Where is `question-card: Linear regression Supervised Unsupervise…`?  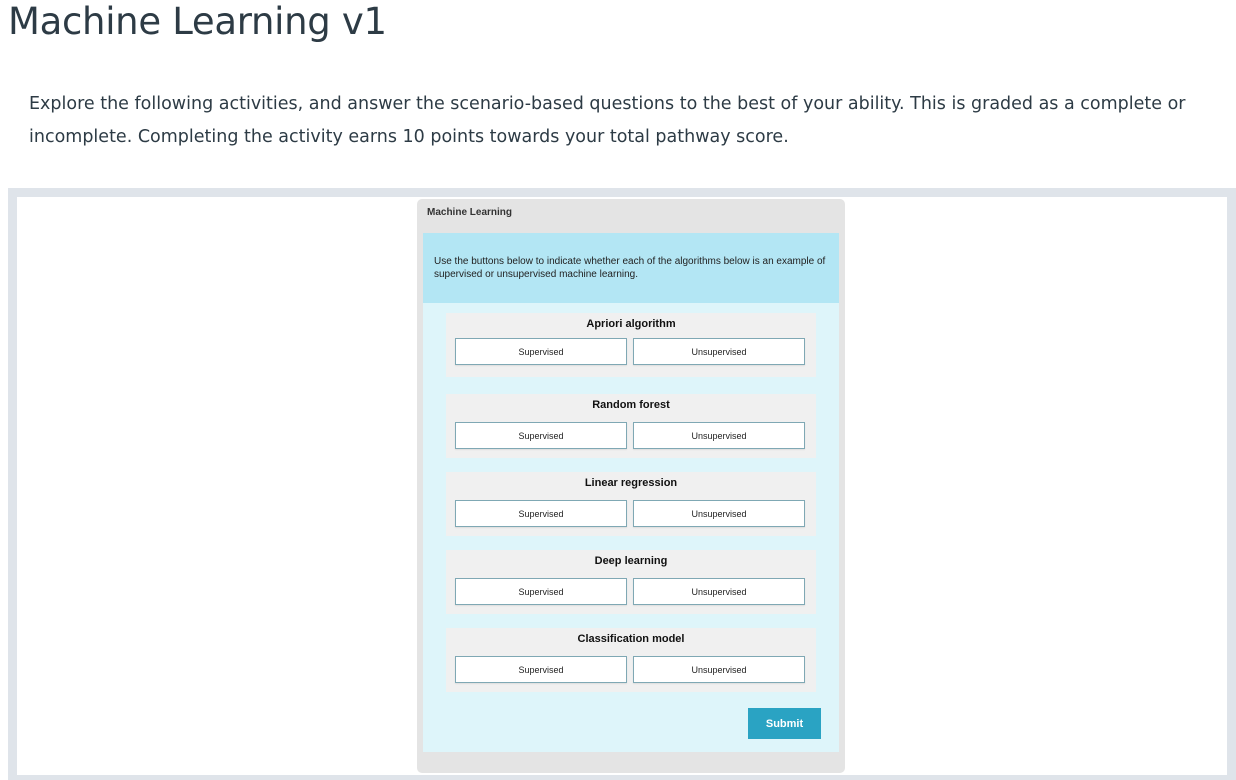 question-card: Linear regression Supervised Unsupervise… is located at coordinates (631, 504).